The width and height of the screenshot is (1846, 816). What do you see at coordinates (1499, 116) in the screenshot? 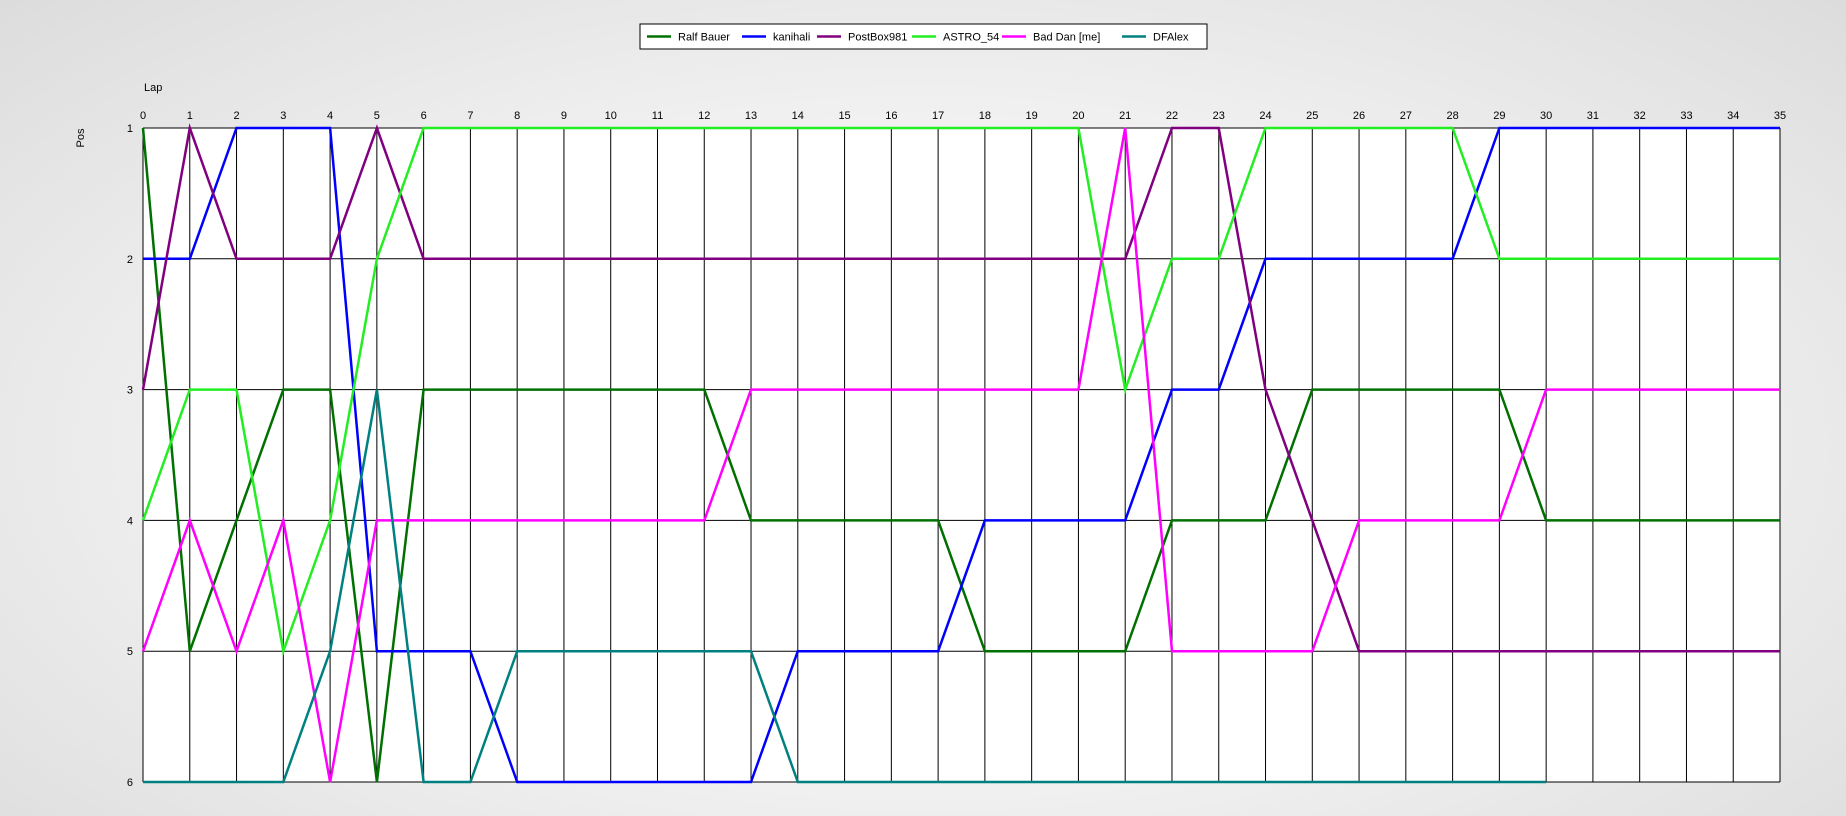
I see `x-tick-label: 29` at bounding box center [1499, 116].